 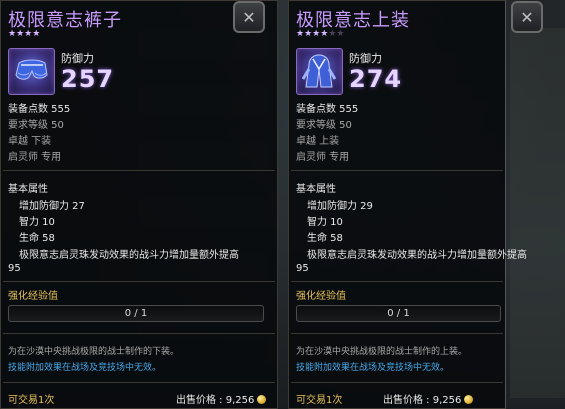 I want to click on item-description: 为在沙漠中央挑战极限的战士制作的下装。, so click(x=94, y=352).